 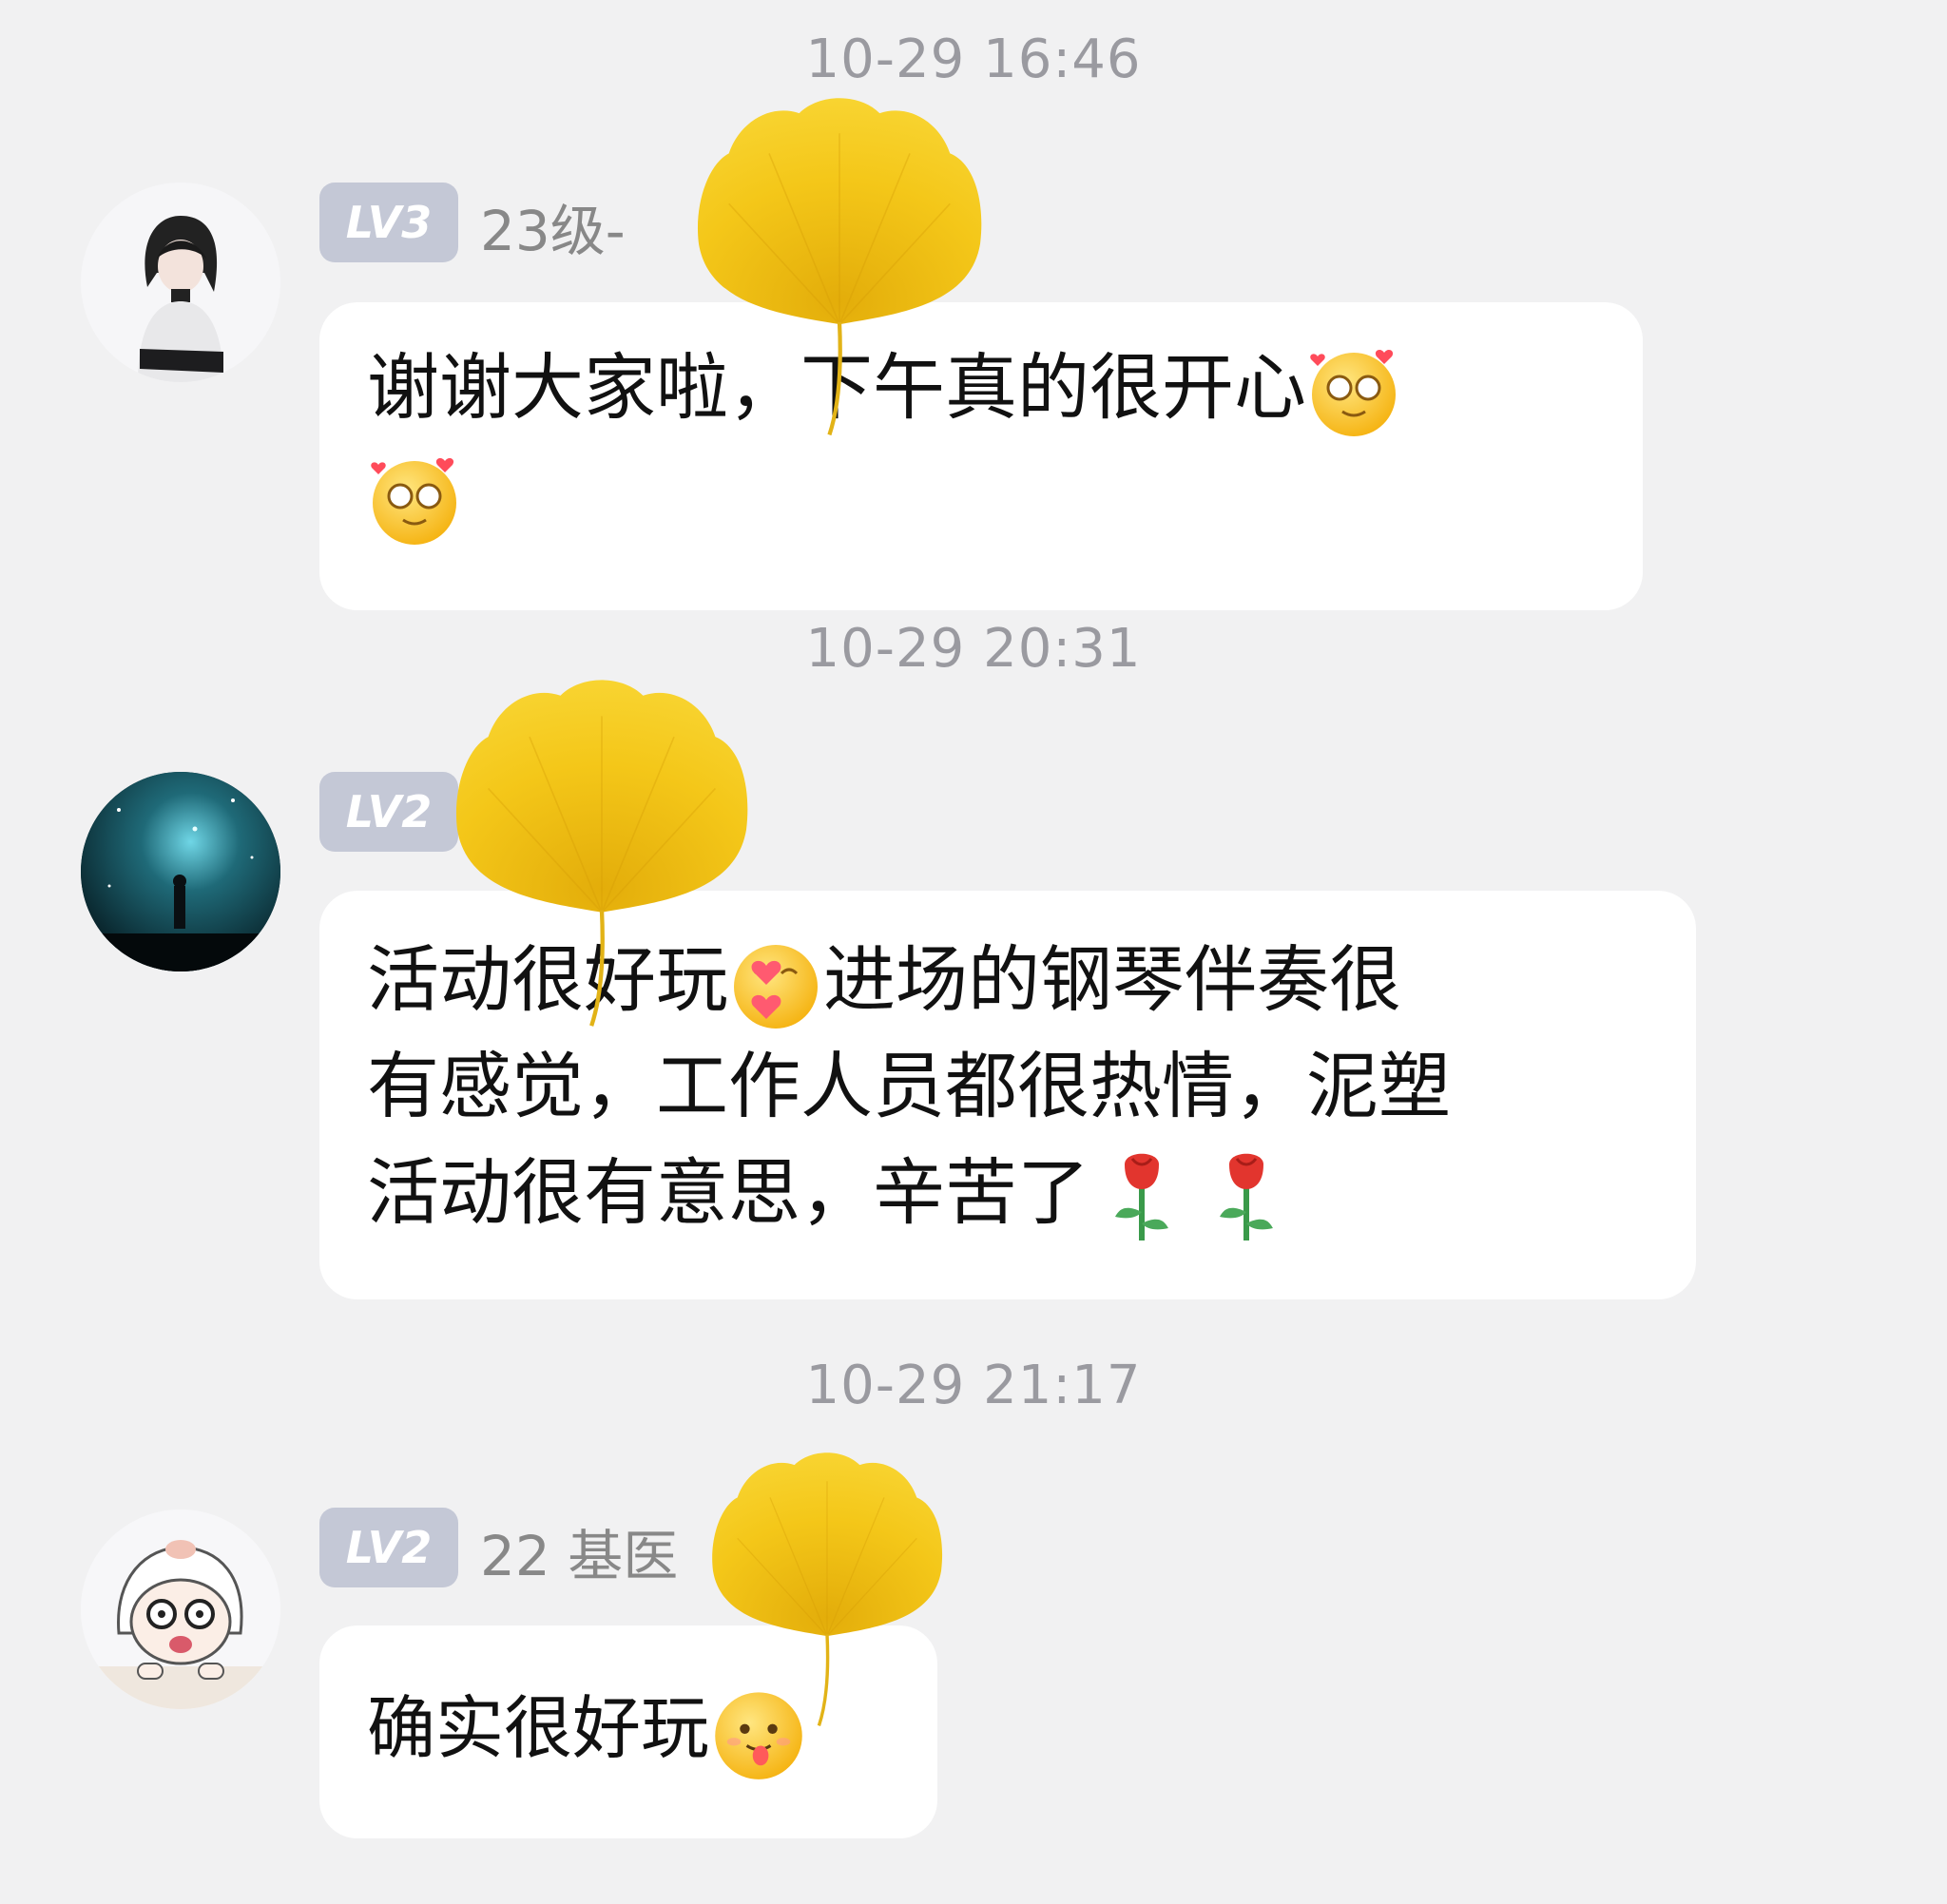 What do you see at coordinates (833, 1195) in the screenshot?
I see `message-text-line3: 活动很有意思，辛苦了` at bounding box center [833, 1195].